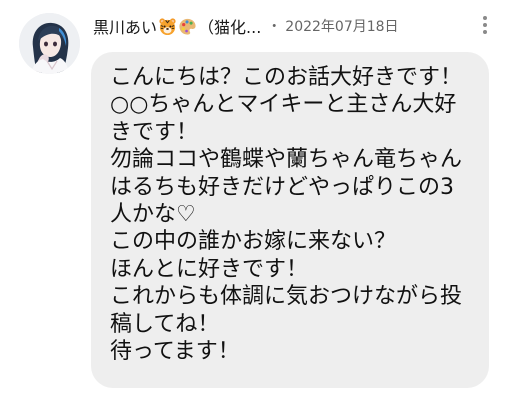 The image size is (512, 403). What do you see at coordinates (253, 242) in the screenshot?
I see `message-line: この中の誰かお嫁に来ない？` at bounding box center [253, 242].